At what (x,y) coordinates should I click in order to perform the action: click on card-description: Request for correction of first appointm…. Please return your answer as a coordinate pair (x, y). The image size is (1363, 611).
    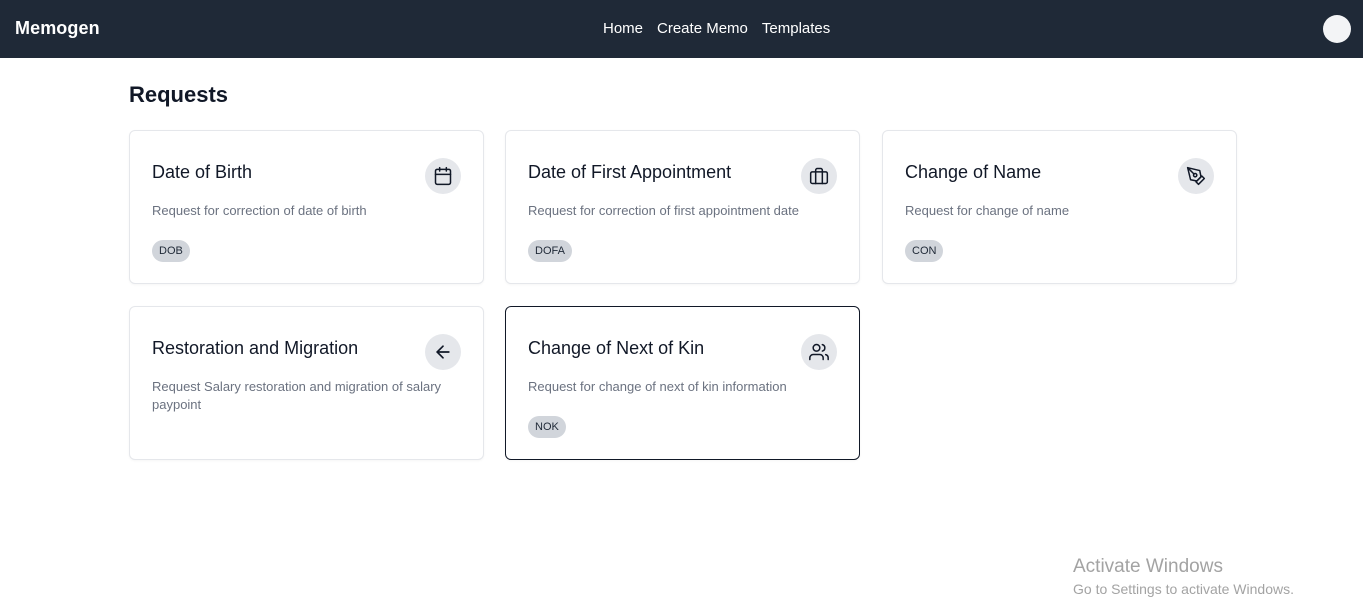
    Looking at the image, I should click on (663, 210).